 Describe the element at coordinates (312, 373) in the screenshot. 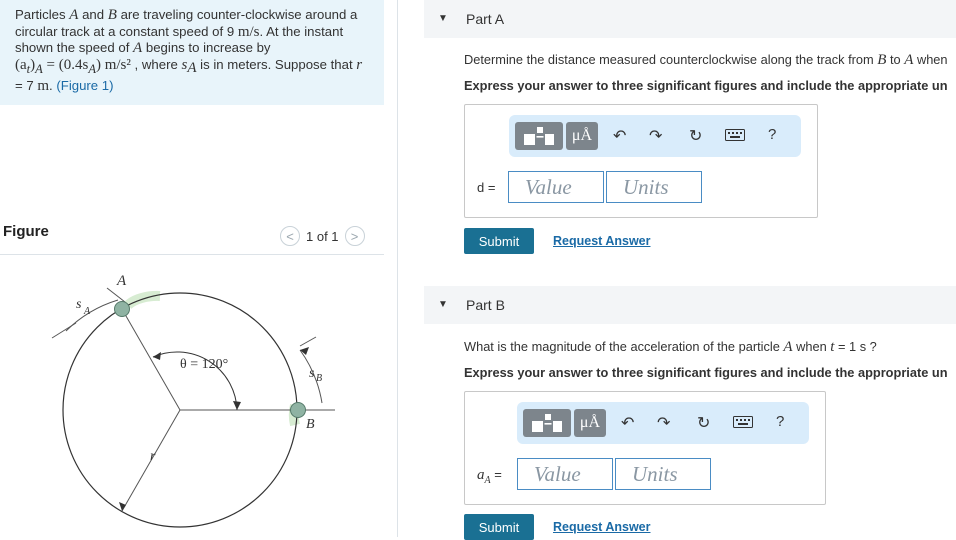

I see `label-sb: s` at that location.